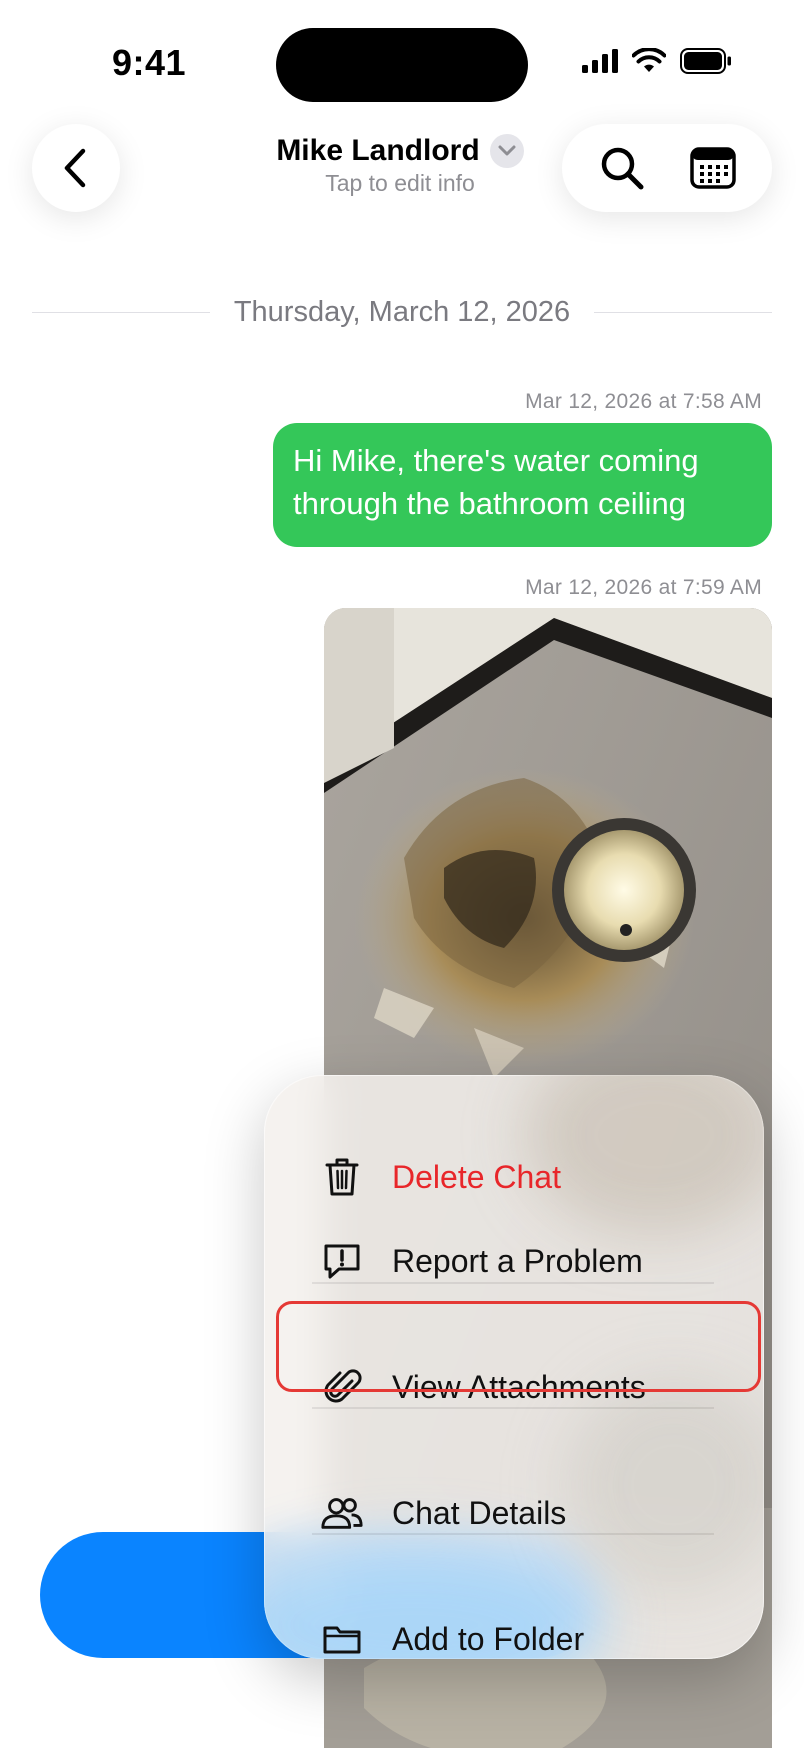  Describe the element at coordinates (342, 1177) in the screenshot. I see `trash-icon` at that location.